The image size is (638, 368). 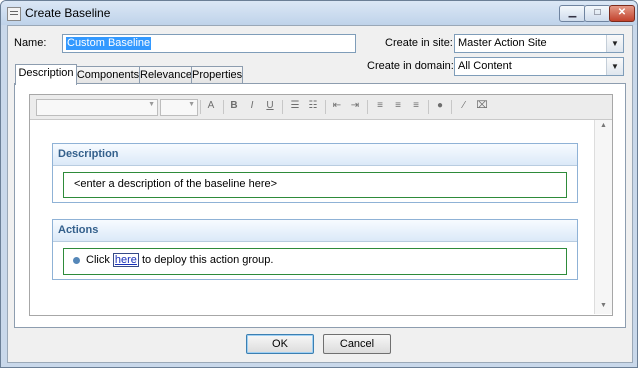 I want to click on description-section-header: Description, so click(x=315, y=155).